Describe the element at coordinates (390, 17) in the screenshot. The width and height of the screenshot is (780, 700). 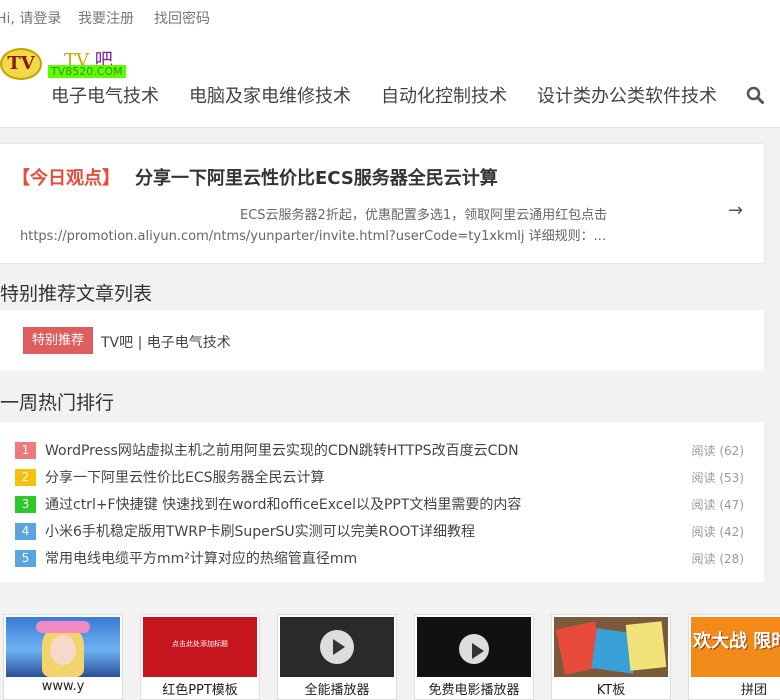
I see `top-bar: Hi, 请登录 我要注册 找回密码` at that location.